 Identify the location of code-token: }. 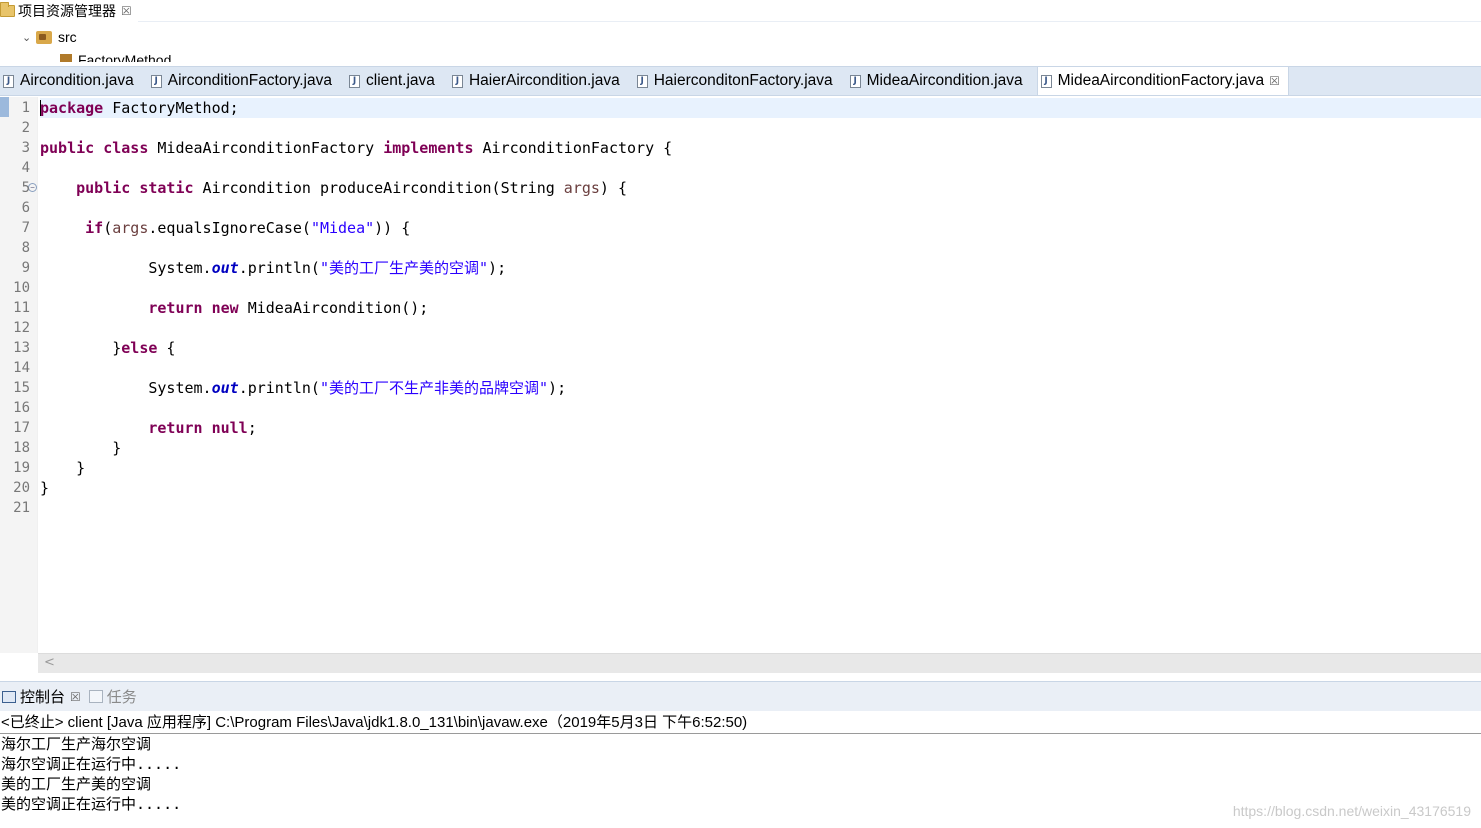
(81, 448).